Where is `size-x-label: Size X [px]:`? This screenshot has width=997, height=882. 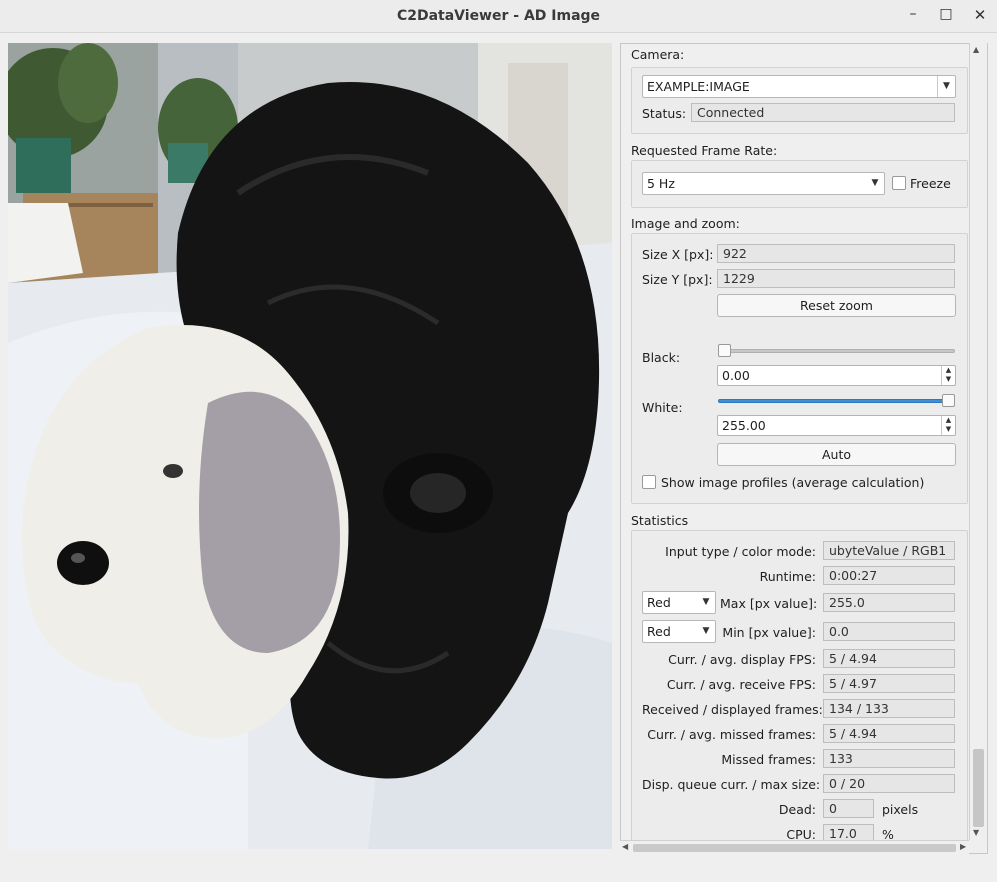 size-x-label: Size X [px]: is located at coordinates (678, 254).